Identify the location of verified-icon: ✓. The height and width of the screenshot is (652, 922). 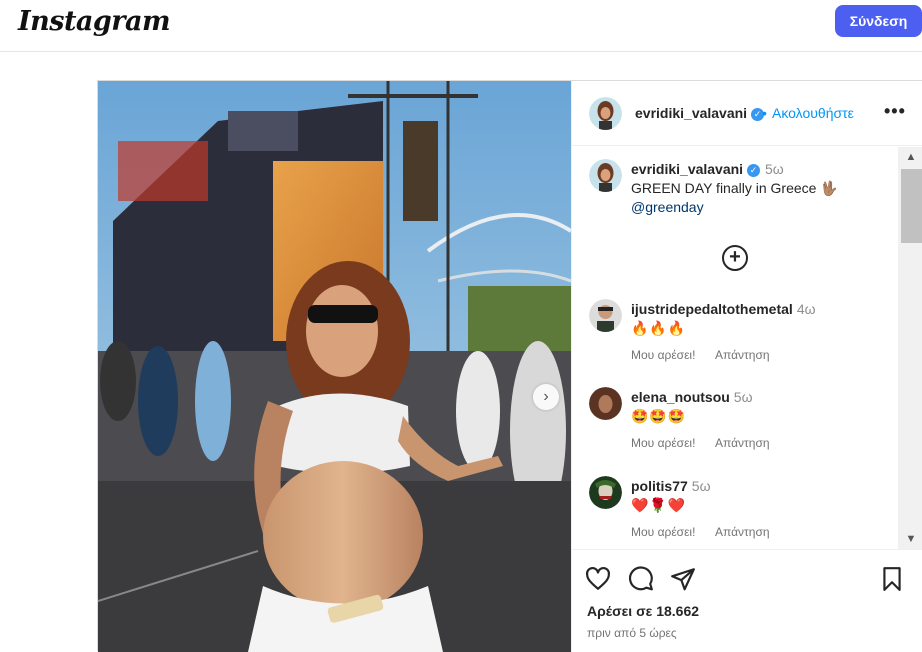
(754, 170).